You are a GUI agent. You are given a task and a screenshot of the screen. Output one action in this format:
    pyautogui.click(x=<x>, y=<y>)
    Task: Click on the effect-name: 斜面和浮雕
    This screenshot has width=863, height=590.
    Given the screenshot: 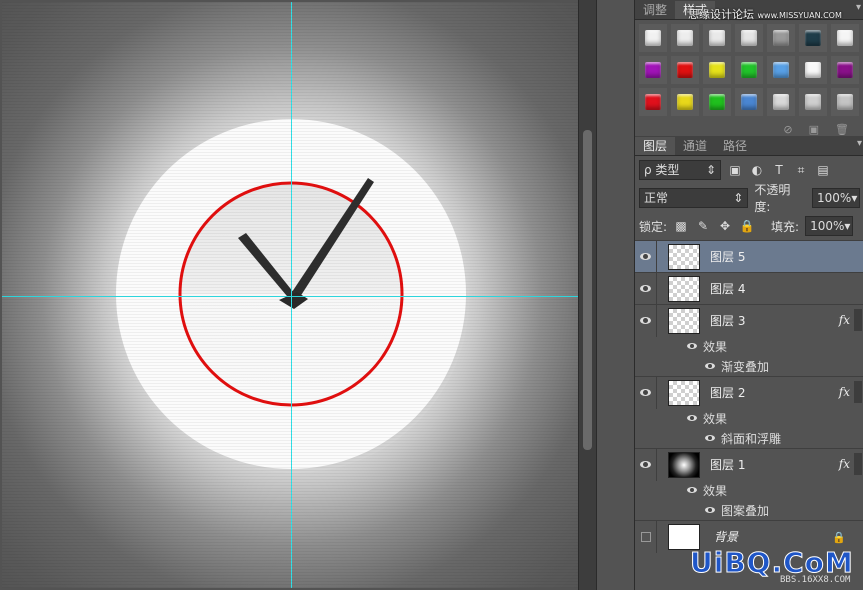 What is the action you would take?
    pyautogui.click(x=751, y=438)
    